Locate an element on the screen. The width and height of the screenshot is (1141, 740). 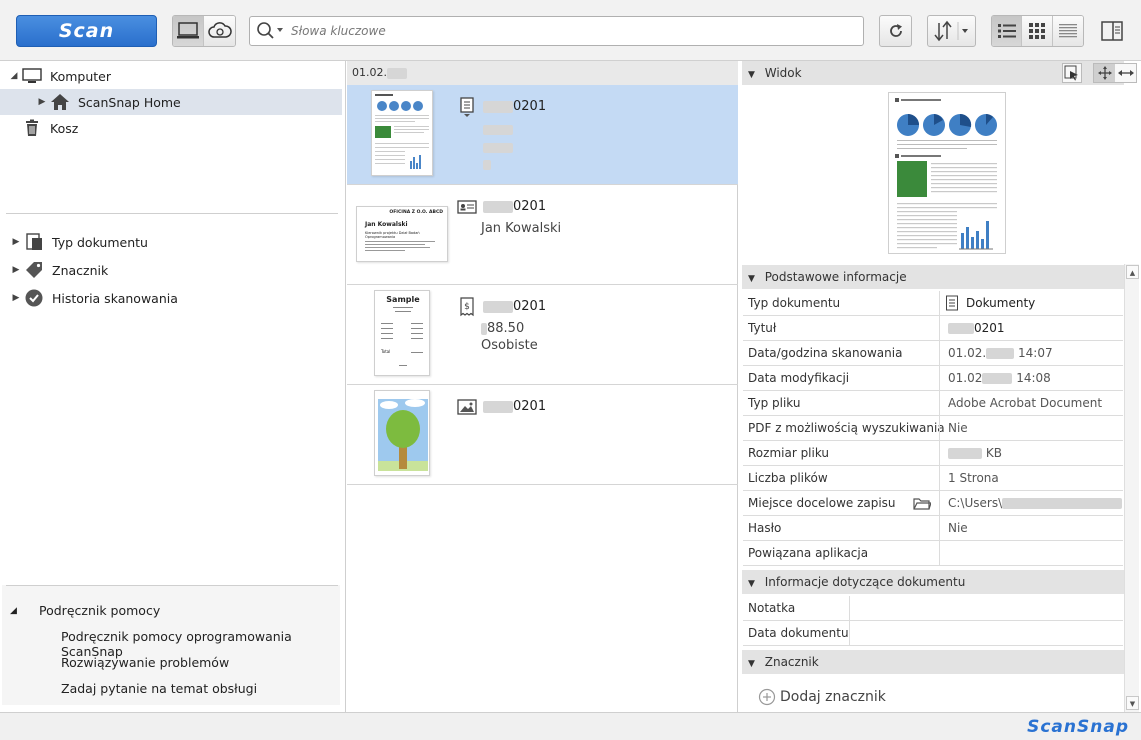
filter-tag: ▶ Znacznik is located at coordinates (173, 270).